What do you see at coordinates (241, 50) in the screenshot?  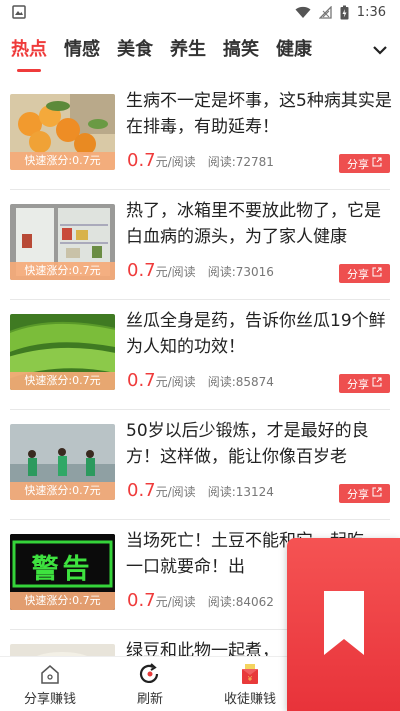 I see `tab-funny: 搞笑` at bounding box center [241, 50].